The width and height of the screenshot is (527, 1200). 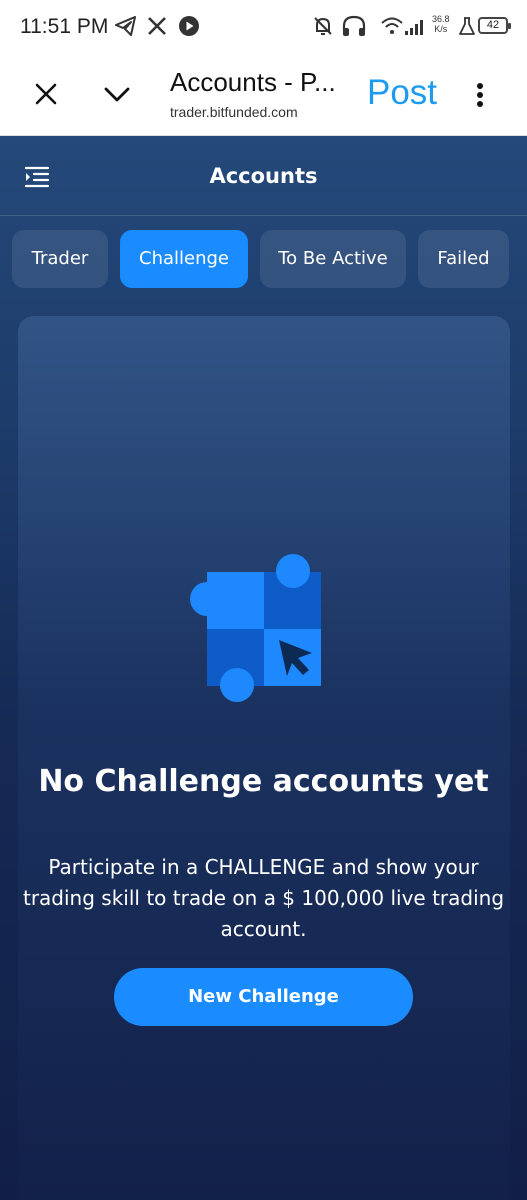 I want to click on more-vertical-icon, so click(x=480, y=97).